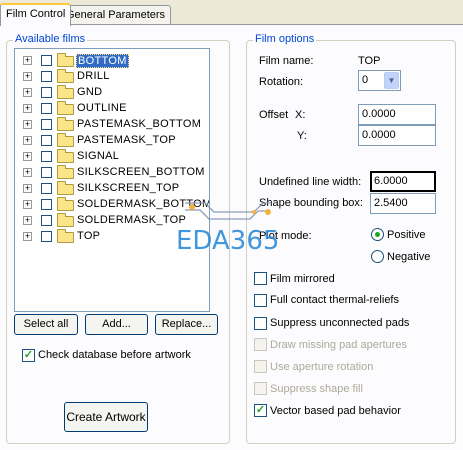 Image resolution: width=463 pixels, height=450 pixels. What do you see at coordinates (260, 344) in the screenshot?
I see `draw-missing-pad-apertures-checkbox` at bounding box center [260, 344].